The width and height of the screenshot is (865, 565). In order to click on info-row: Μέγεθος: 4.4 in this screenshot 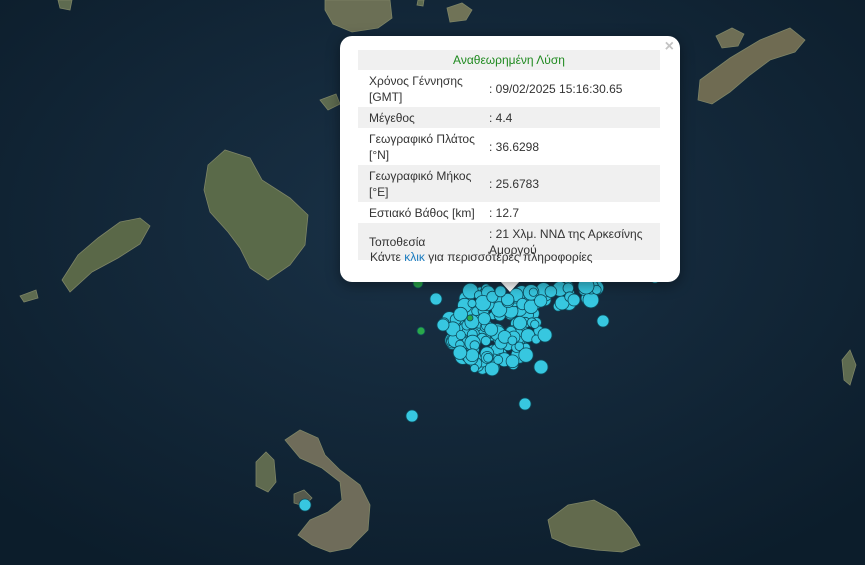, I will do `click(509, 117)`.